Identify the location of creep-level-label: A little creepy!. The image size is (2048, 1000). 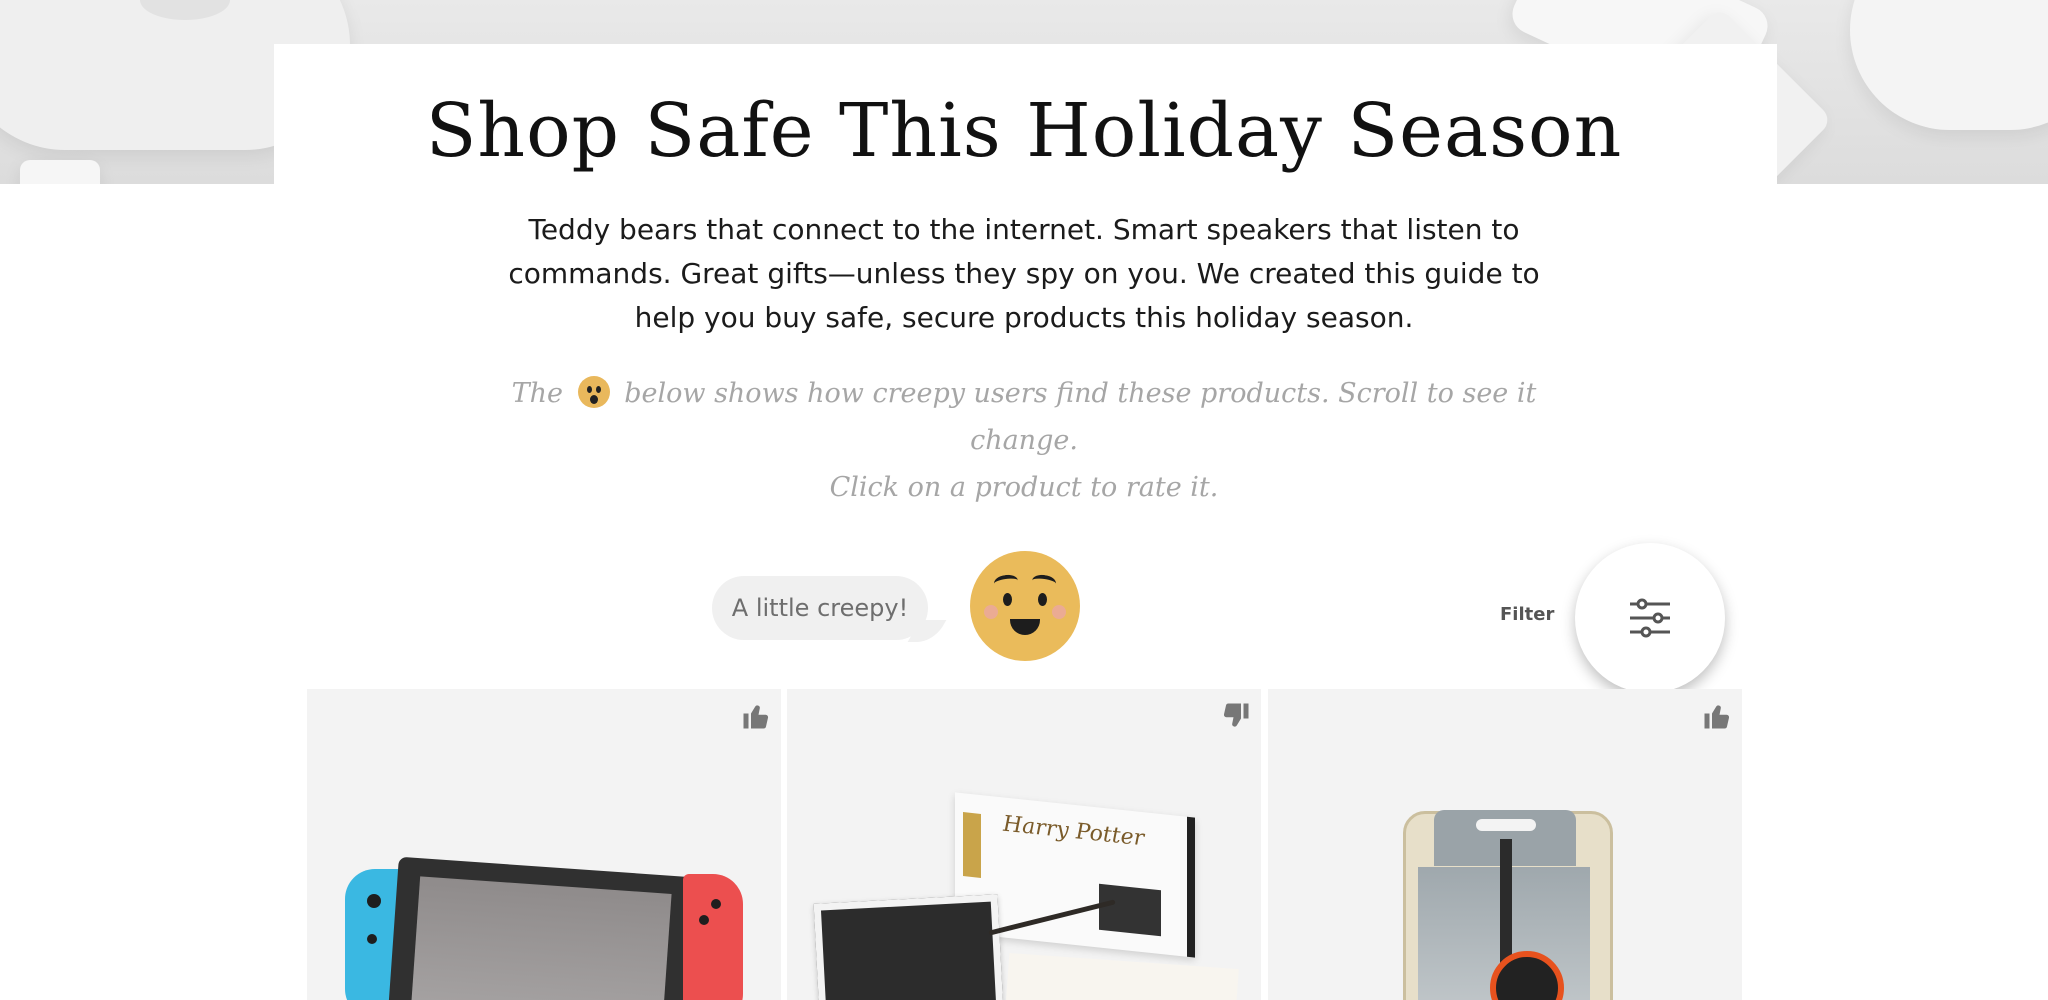
(820, 608).